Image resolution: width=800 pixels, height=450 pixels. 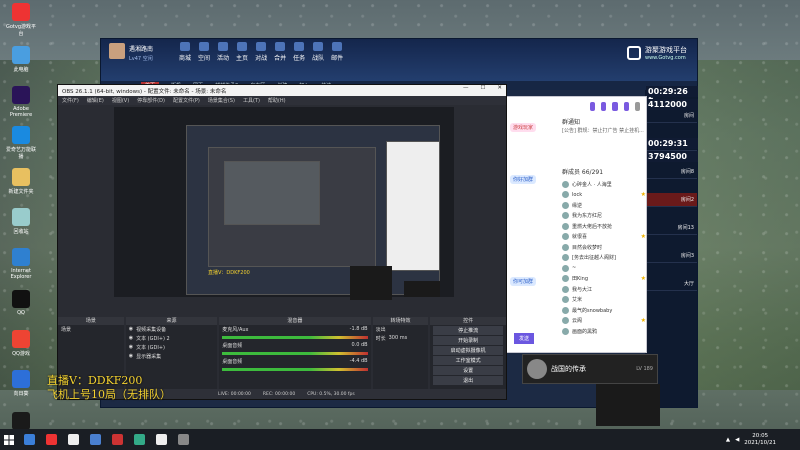 I want to click on room-row: 房间2, so click(x=671, y=200).